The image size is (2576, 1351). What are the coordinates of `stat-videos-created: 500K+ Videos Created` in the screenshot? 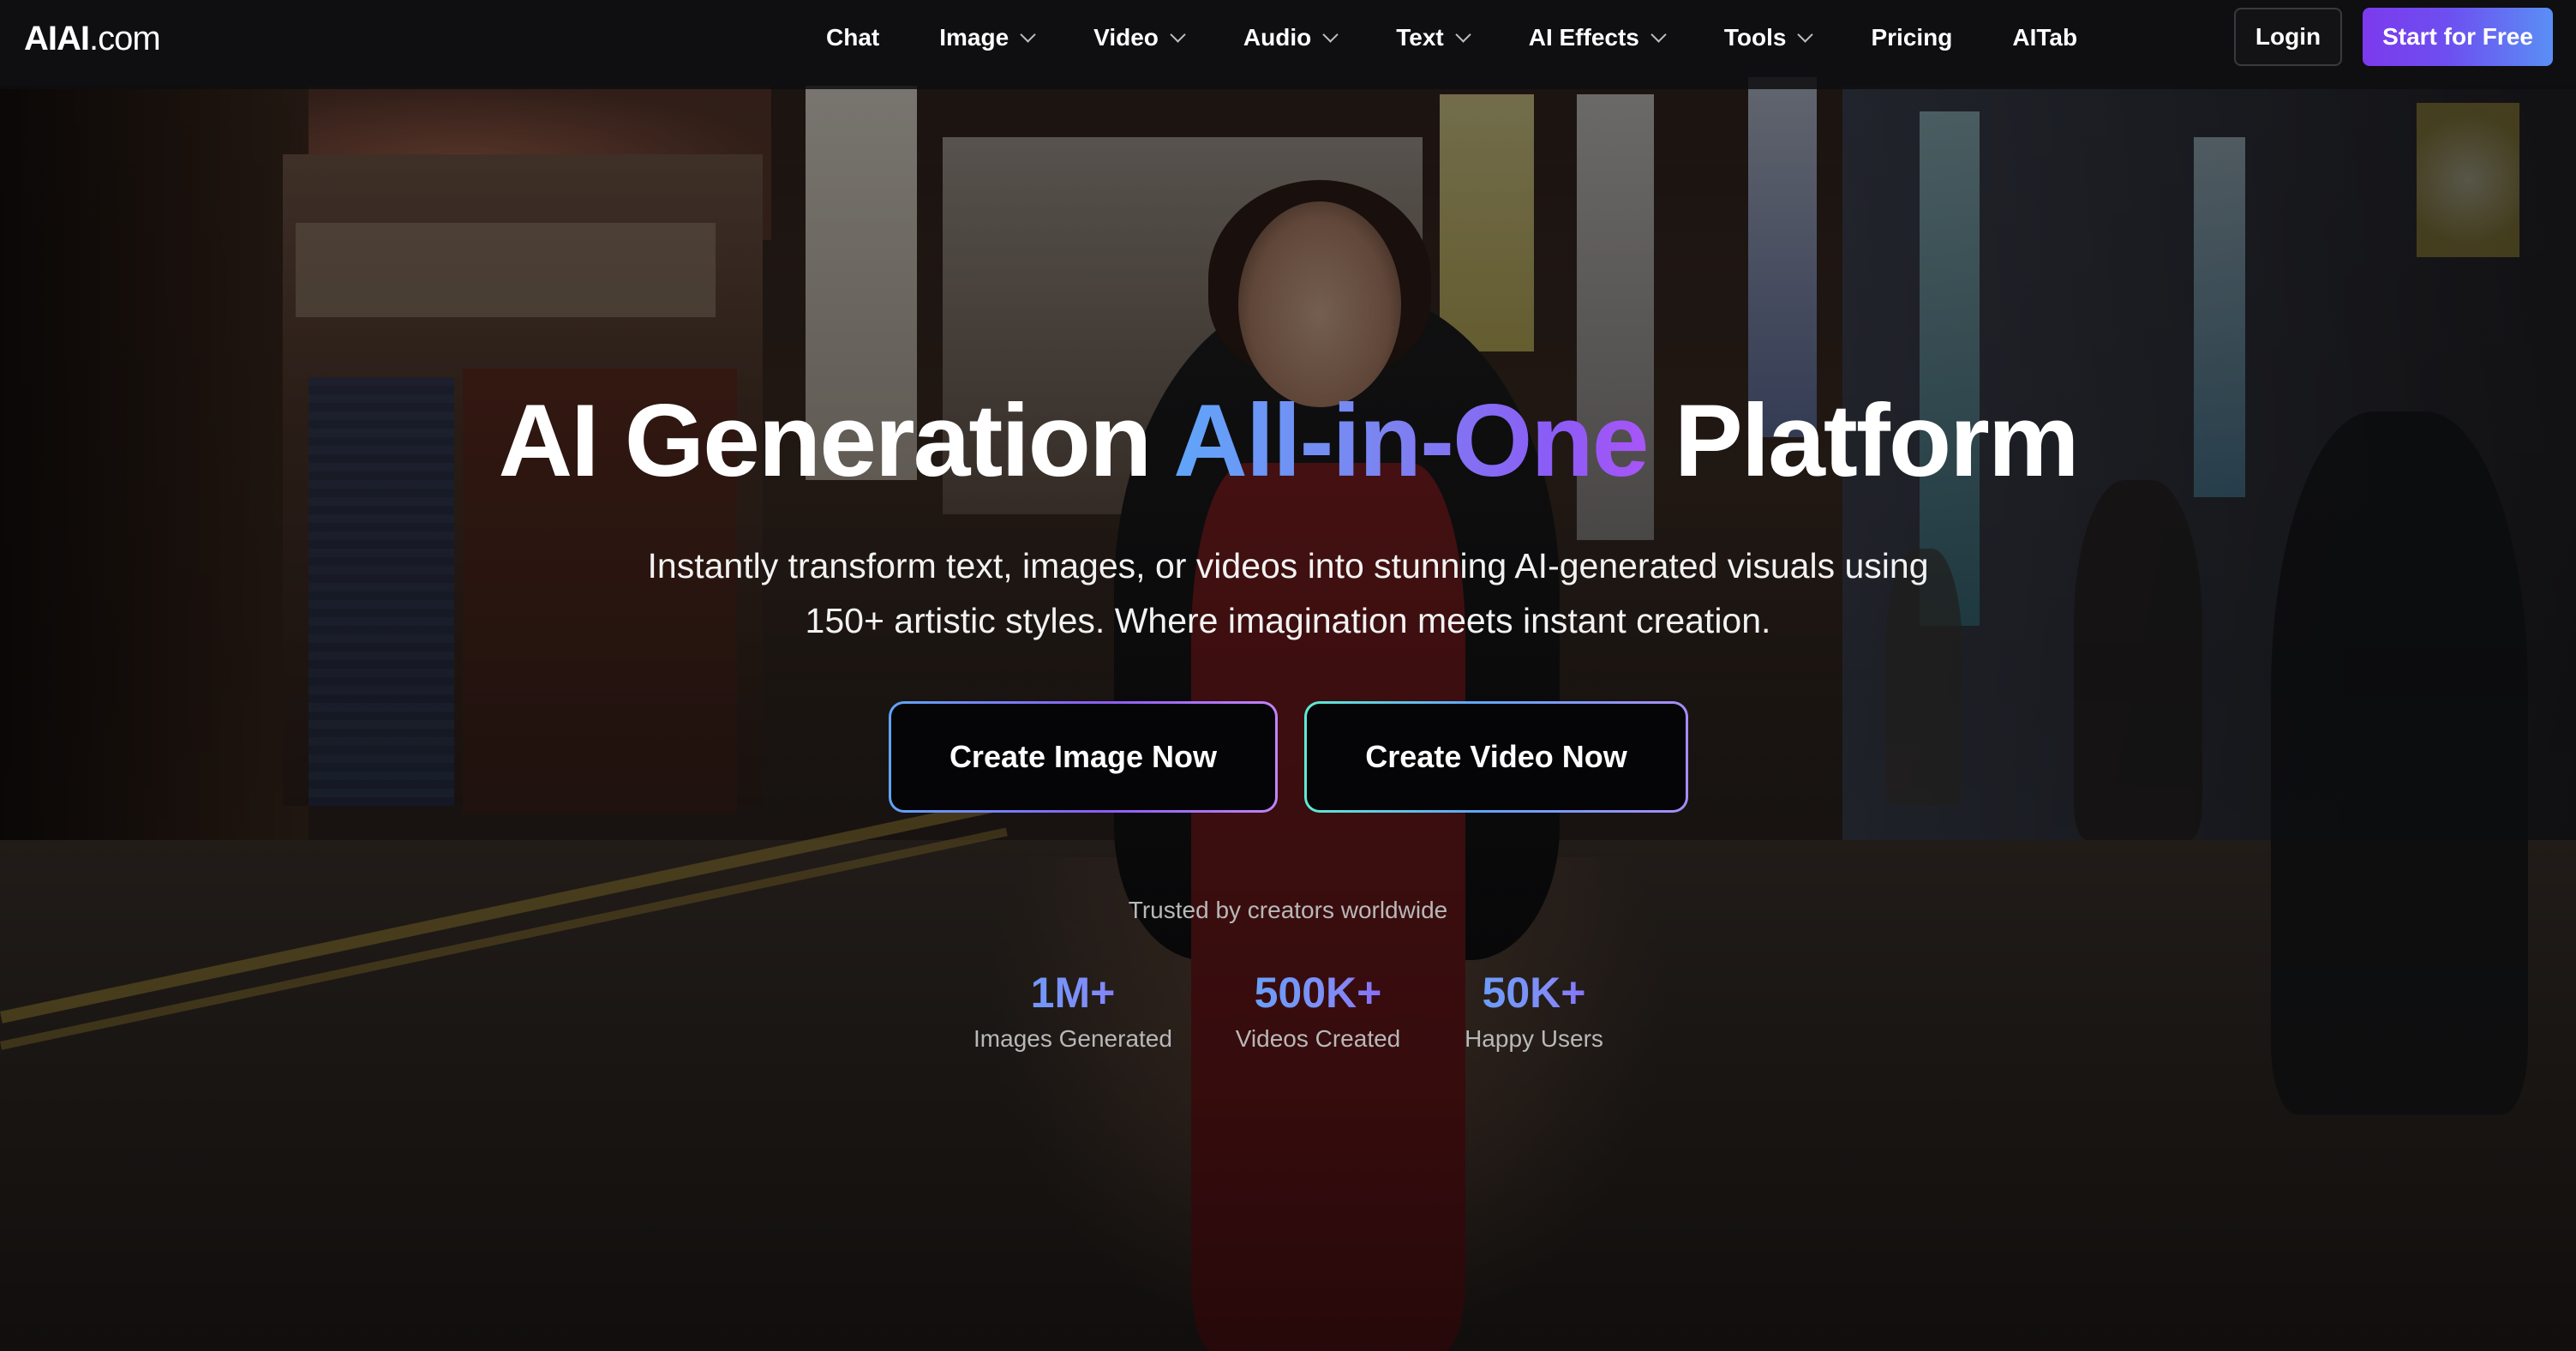 It's located at (1318, 1009).